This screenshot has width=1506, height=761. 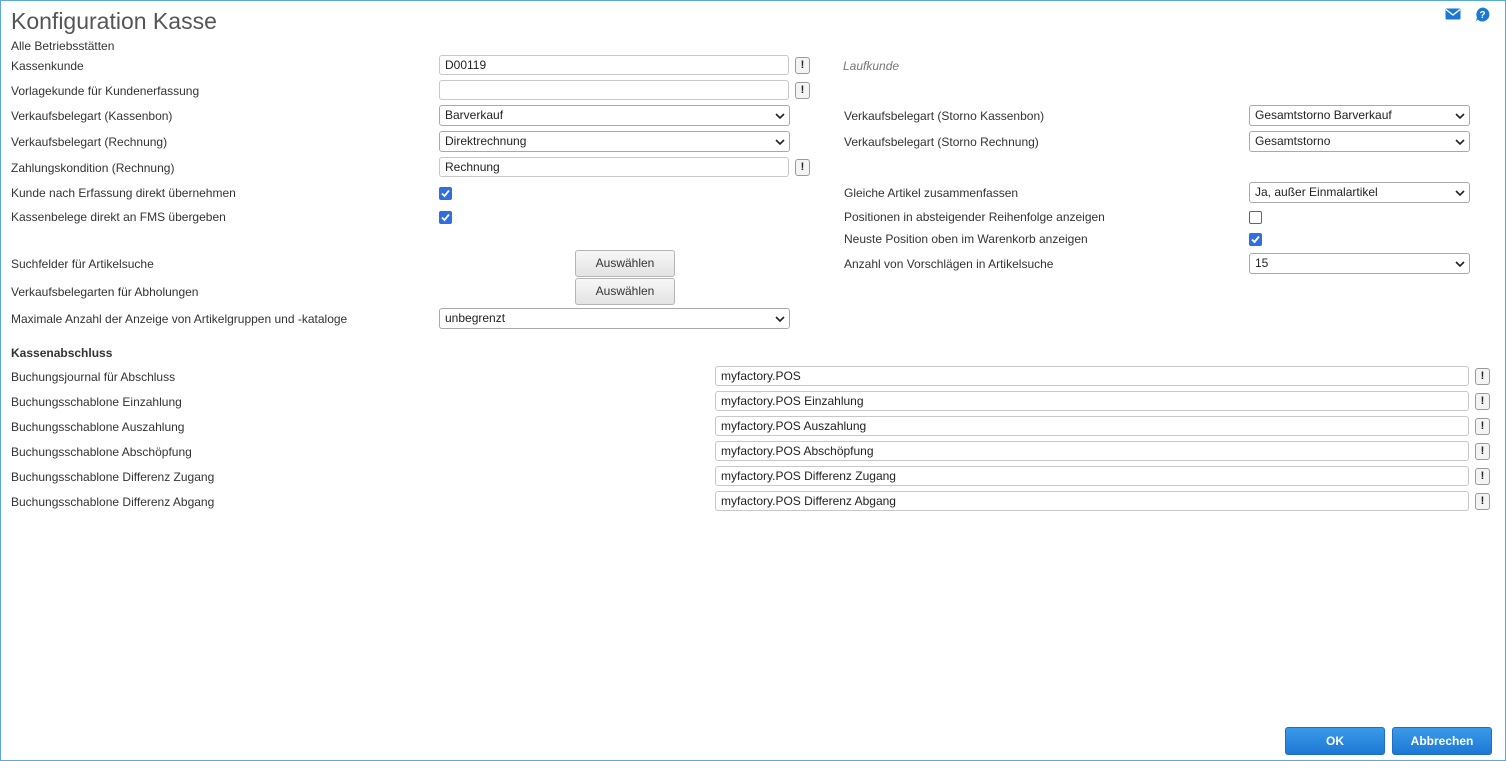 I want to click on schablone-differenz-abgang-input: myfactory.POS Differenz Abgang, so click(x=1092, y=501).